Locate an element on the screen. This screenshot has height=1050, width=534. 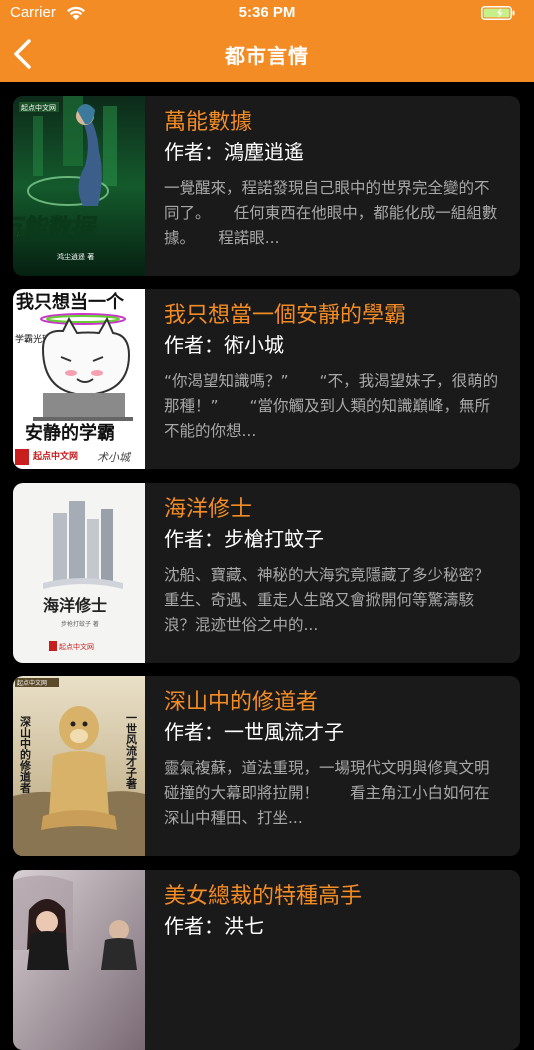
book-title: 我只想當一個安靜的學霸 is located at coordinates (285, 315).